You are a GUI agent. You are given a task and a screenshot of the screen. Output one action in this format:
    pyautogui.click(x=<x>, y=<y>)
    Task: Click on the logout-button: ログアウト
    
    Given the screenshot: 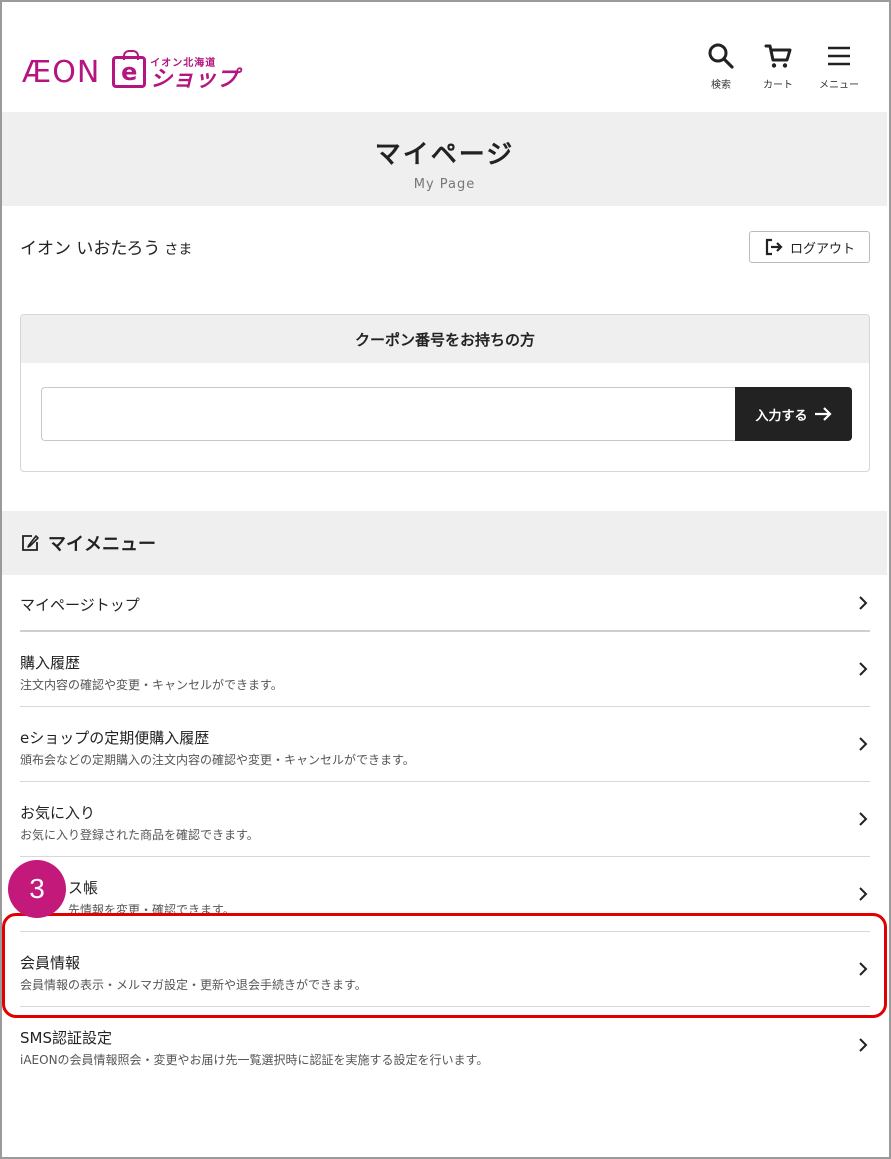 What is the action you would take?
    pyautogui.click(x=809, y=247)
    